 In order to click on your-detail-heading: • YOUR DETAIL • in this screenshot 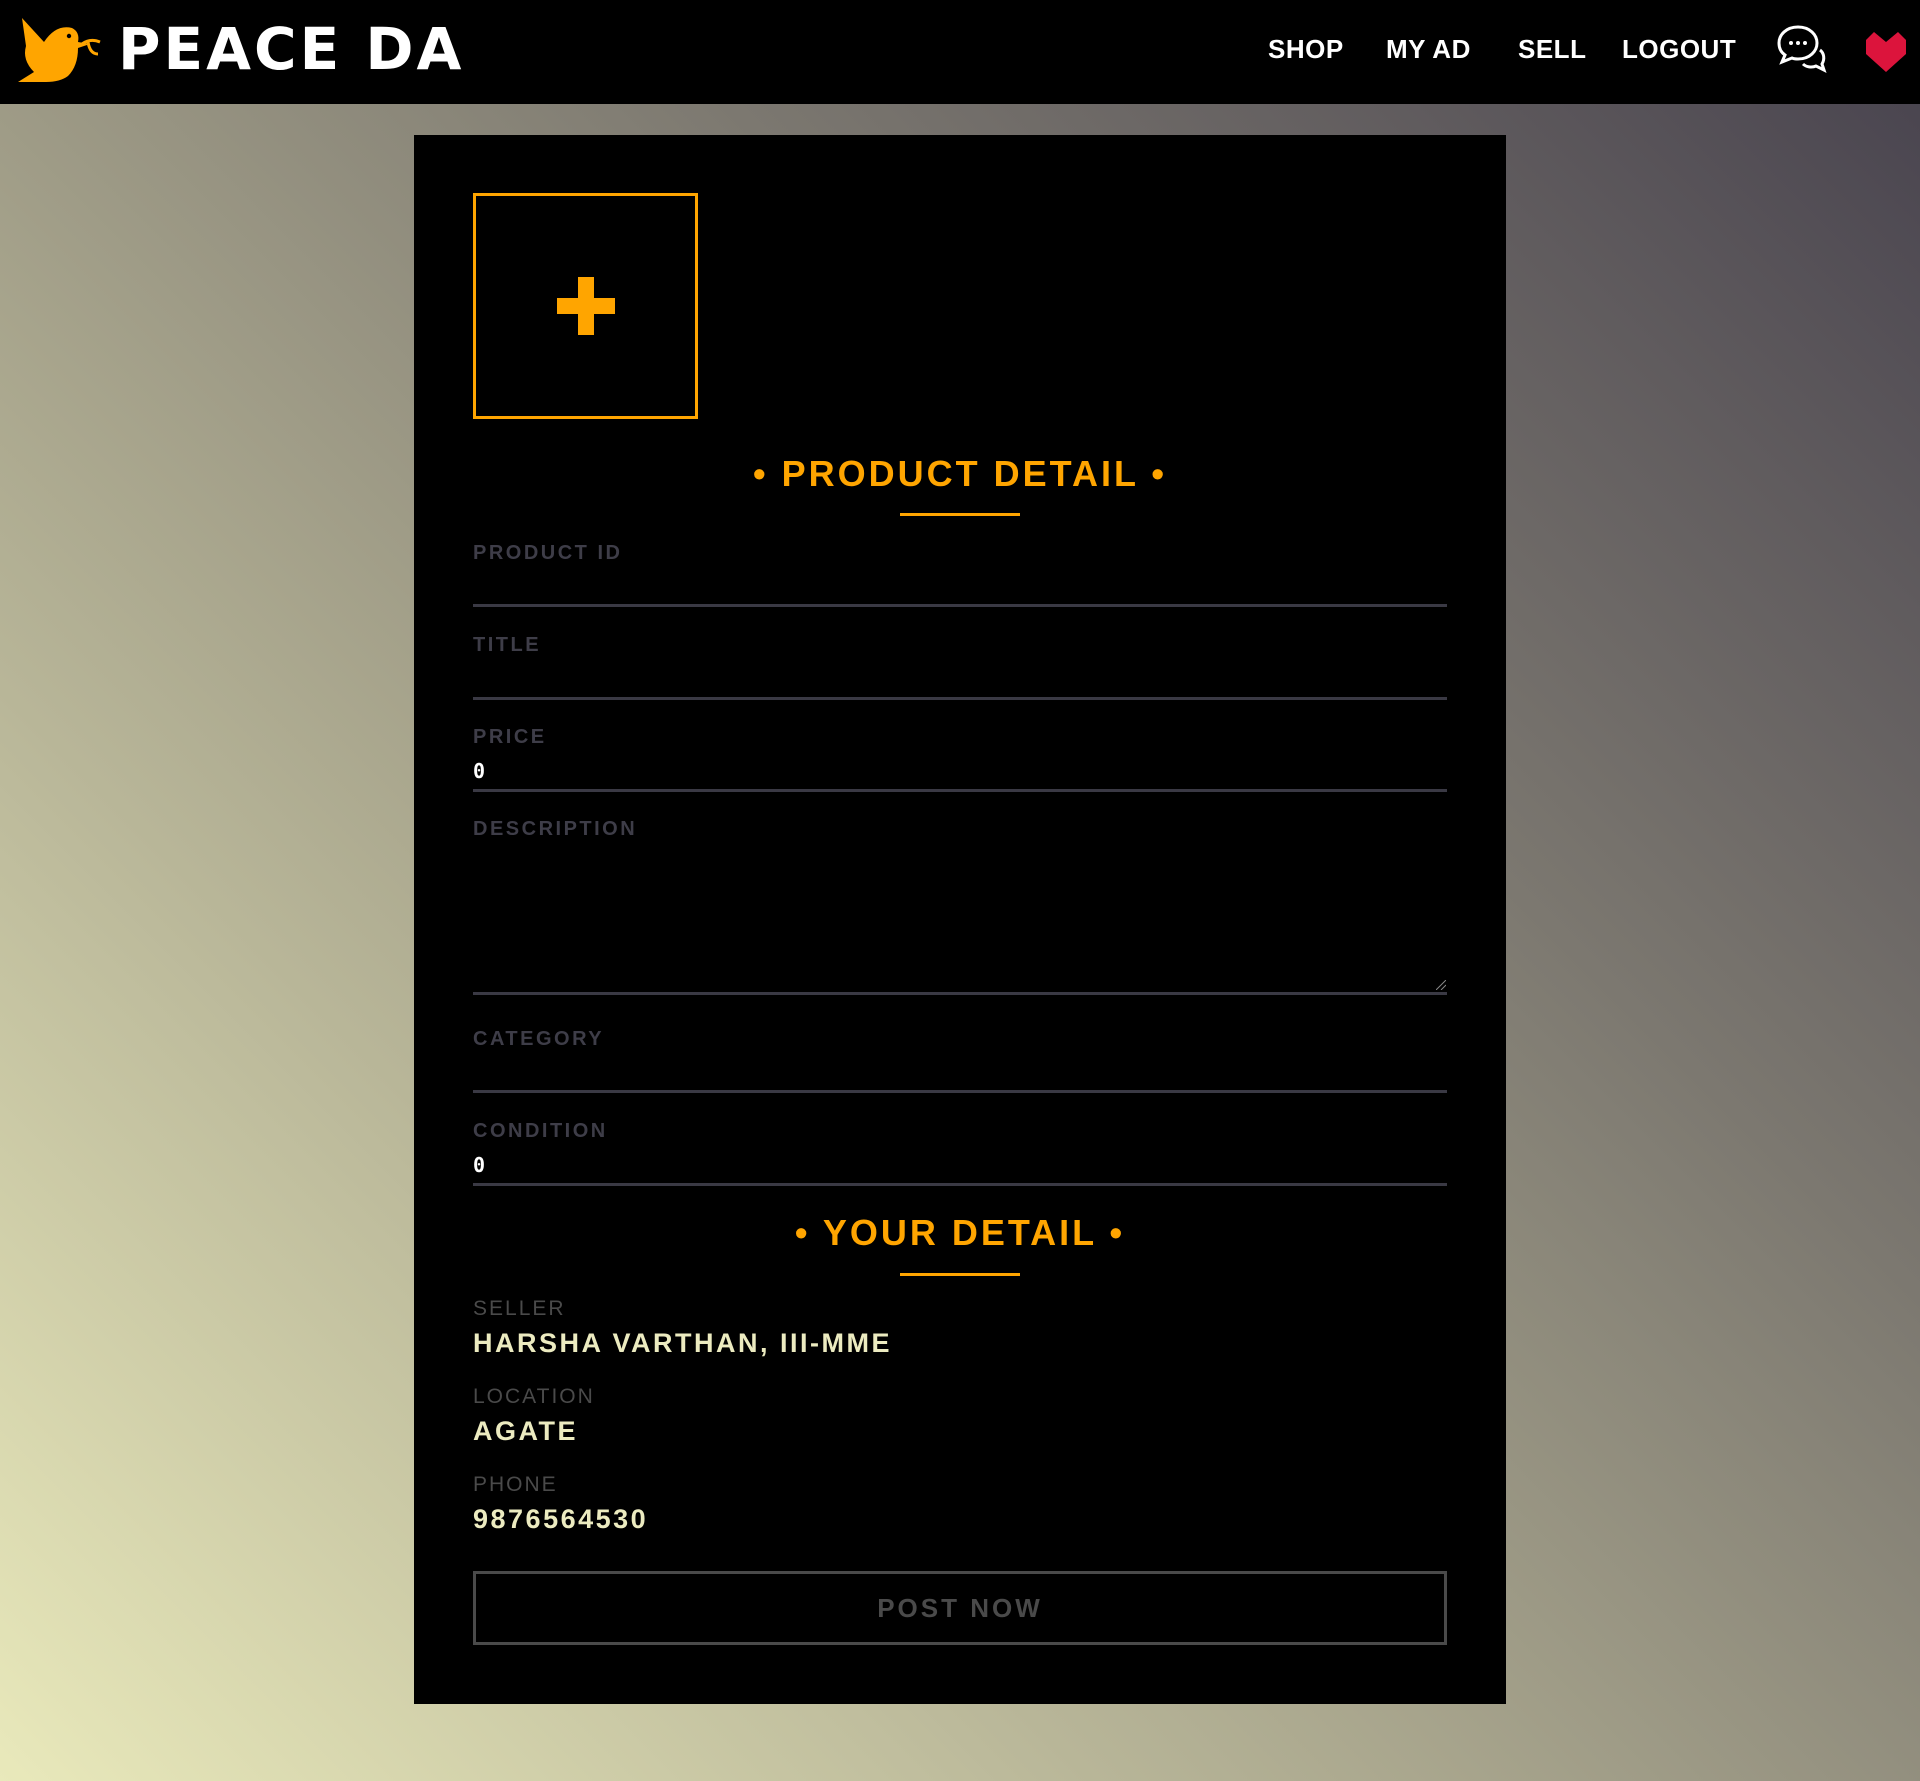, I will do `click(960, 1232)`.